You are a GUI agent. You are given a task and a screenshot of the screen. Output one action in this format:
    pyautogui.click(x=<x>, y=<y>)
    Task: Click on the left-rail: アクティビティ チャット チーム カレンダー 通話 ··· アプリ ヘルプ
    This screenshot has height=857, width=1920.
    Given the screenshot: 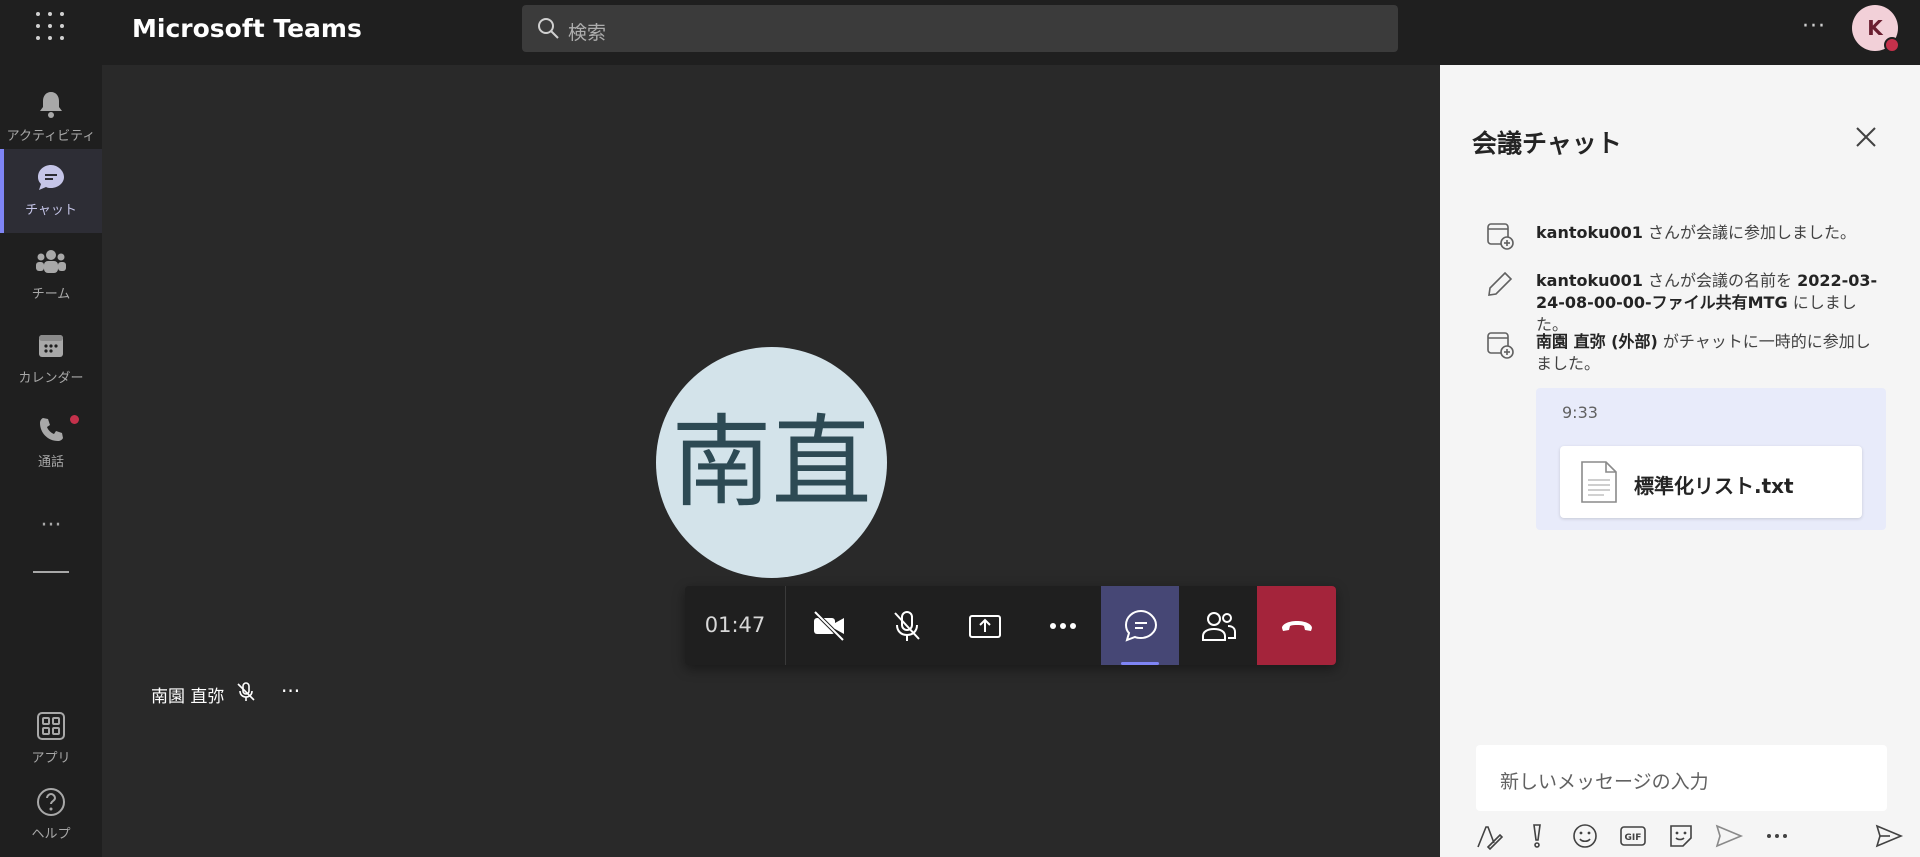 What is the action you would take?
    pyautogui.click(x=51, y=461)
    